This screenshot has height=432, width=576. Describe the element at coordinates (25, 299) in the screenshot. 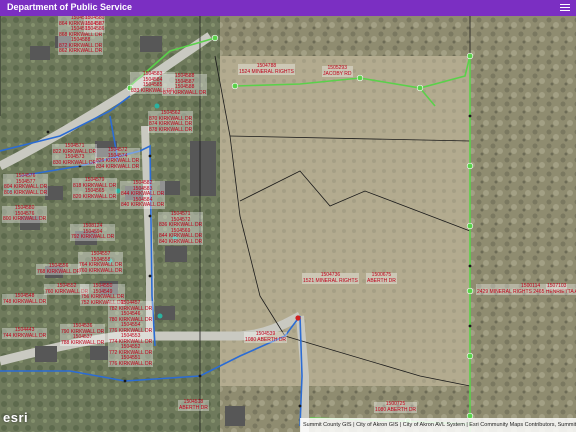

I see `parcel-label: 1504548 748 KIRKWALL DR` at that location.